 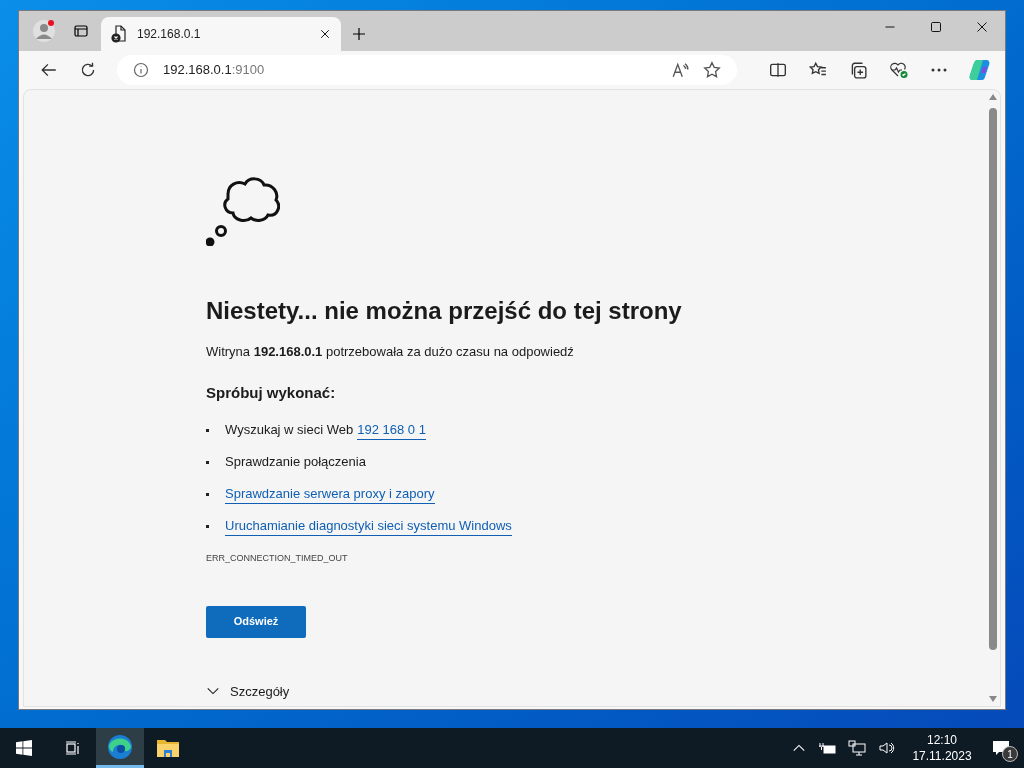 What do you see at coordinates (221, 34) in the screenshot?
I see `browser-tab: 192.168.0.1` at bounding box center [221, 34].